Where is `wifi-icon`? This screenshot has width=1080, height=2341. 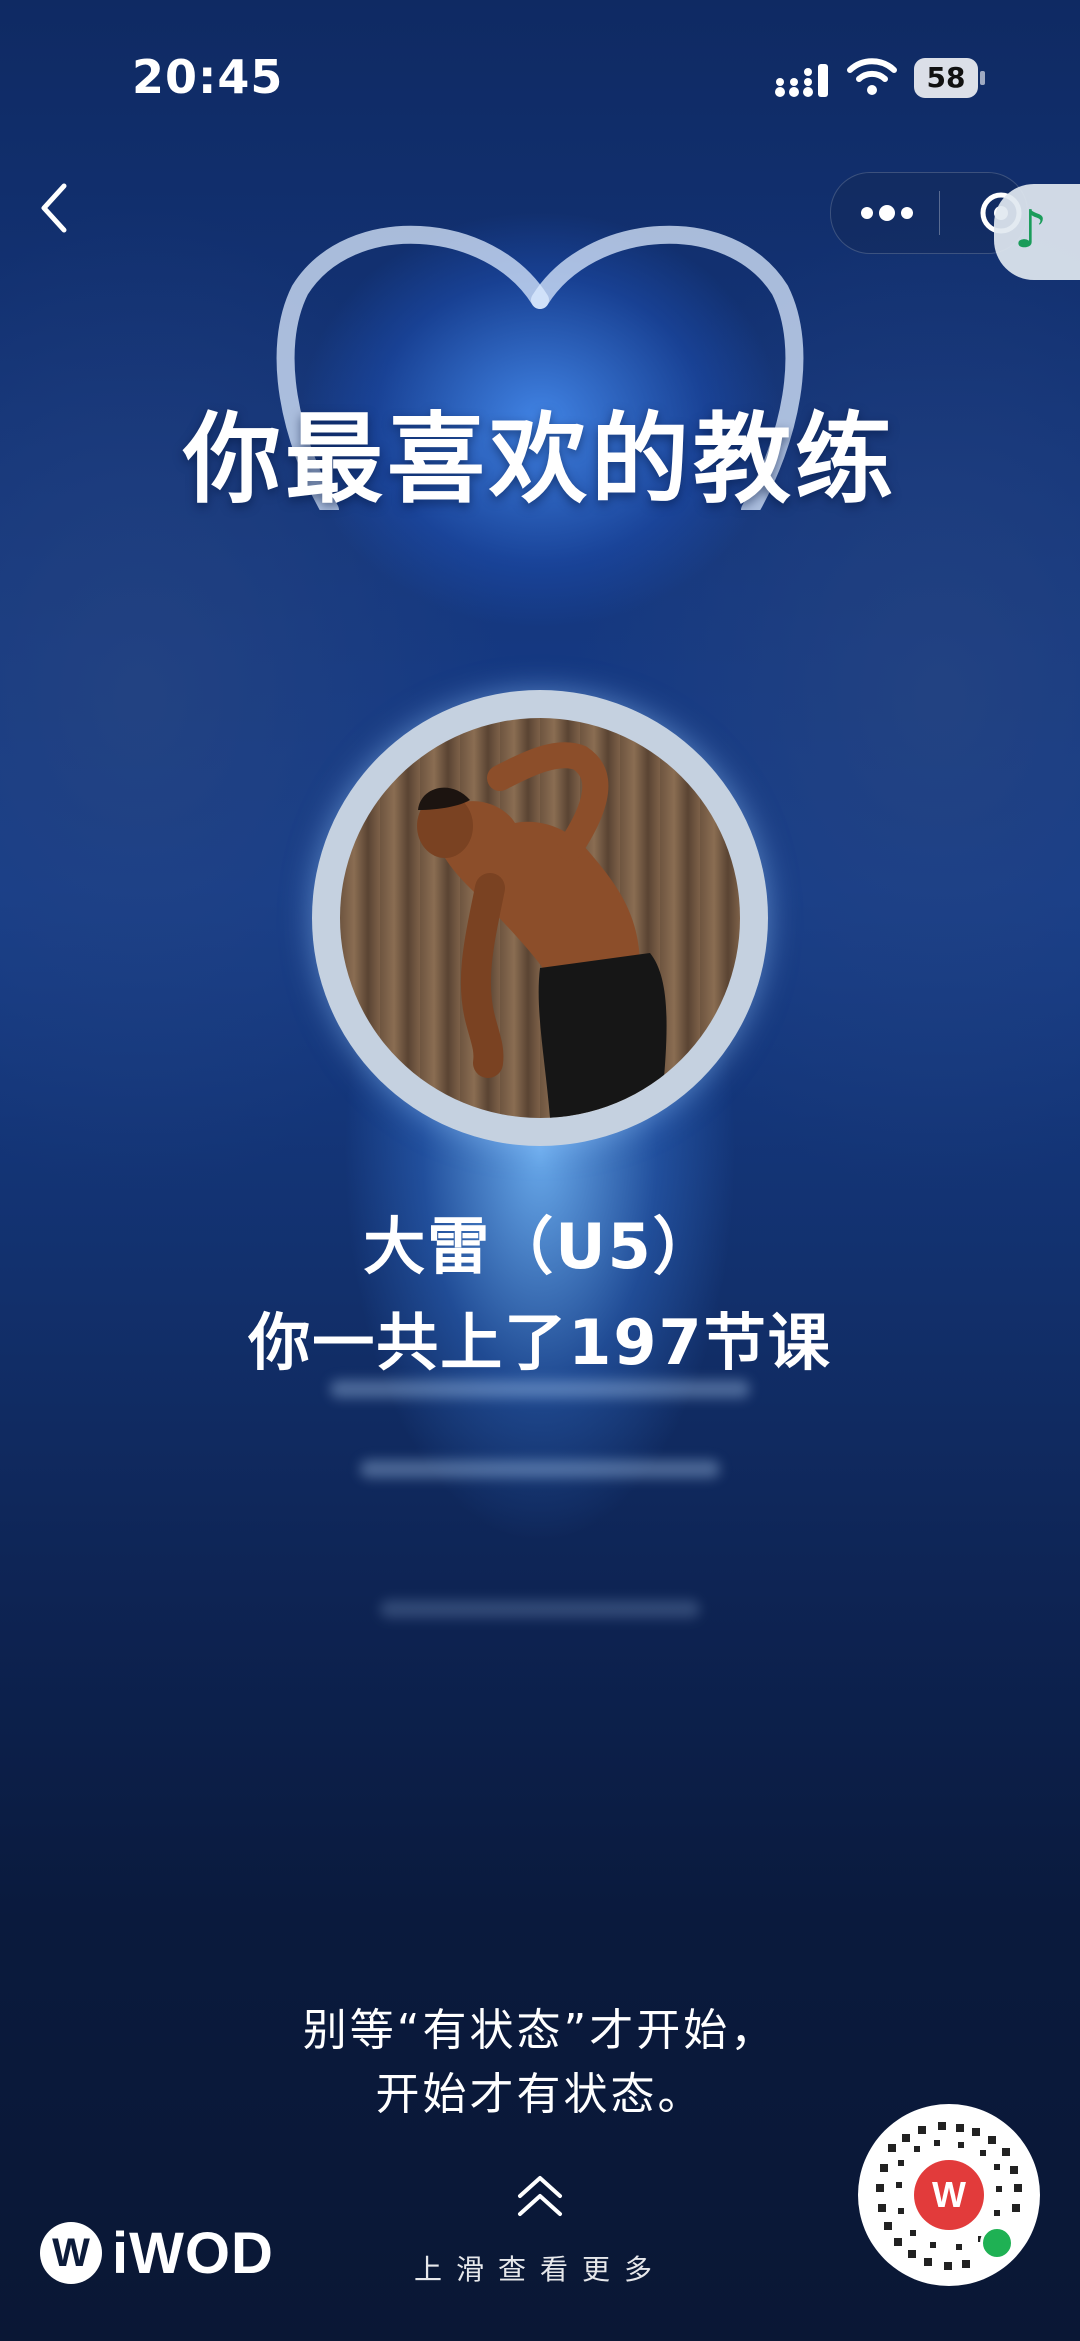
wifi-icon is located at coordinates (872, 76).